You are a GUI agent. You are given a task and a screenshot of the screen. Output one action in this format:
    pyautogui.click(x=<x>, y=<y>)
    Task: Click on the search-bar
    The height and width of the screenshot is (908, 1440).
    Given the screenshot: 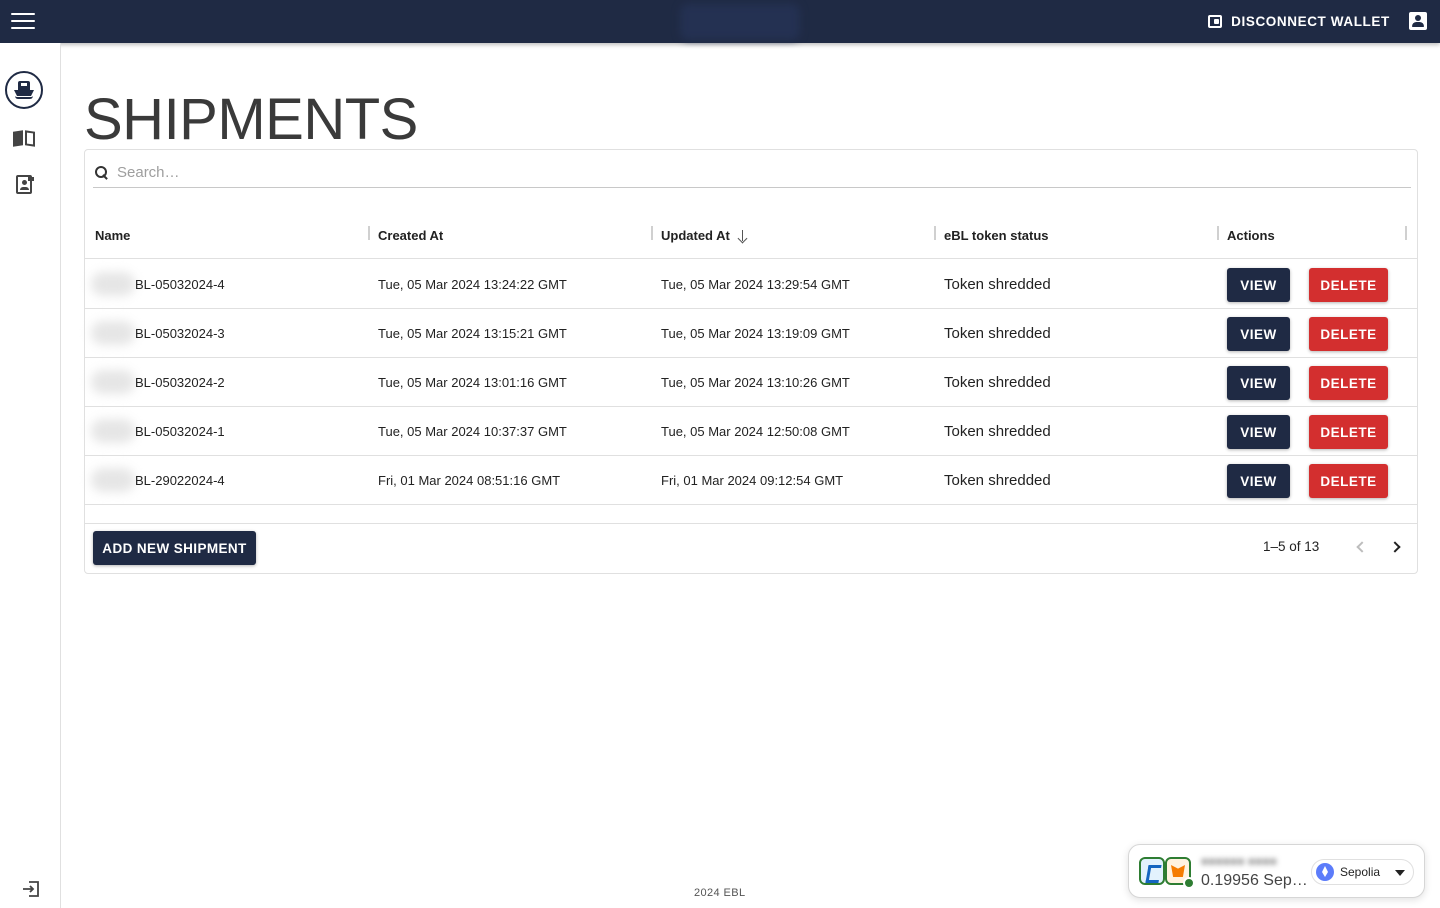 What is the action you would take?
    pyautogui.click(x=752, y=173)
    